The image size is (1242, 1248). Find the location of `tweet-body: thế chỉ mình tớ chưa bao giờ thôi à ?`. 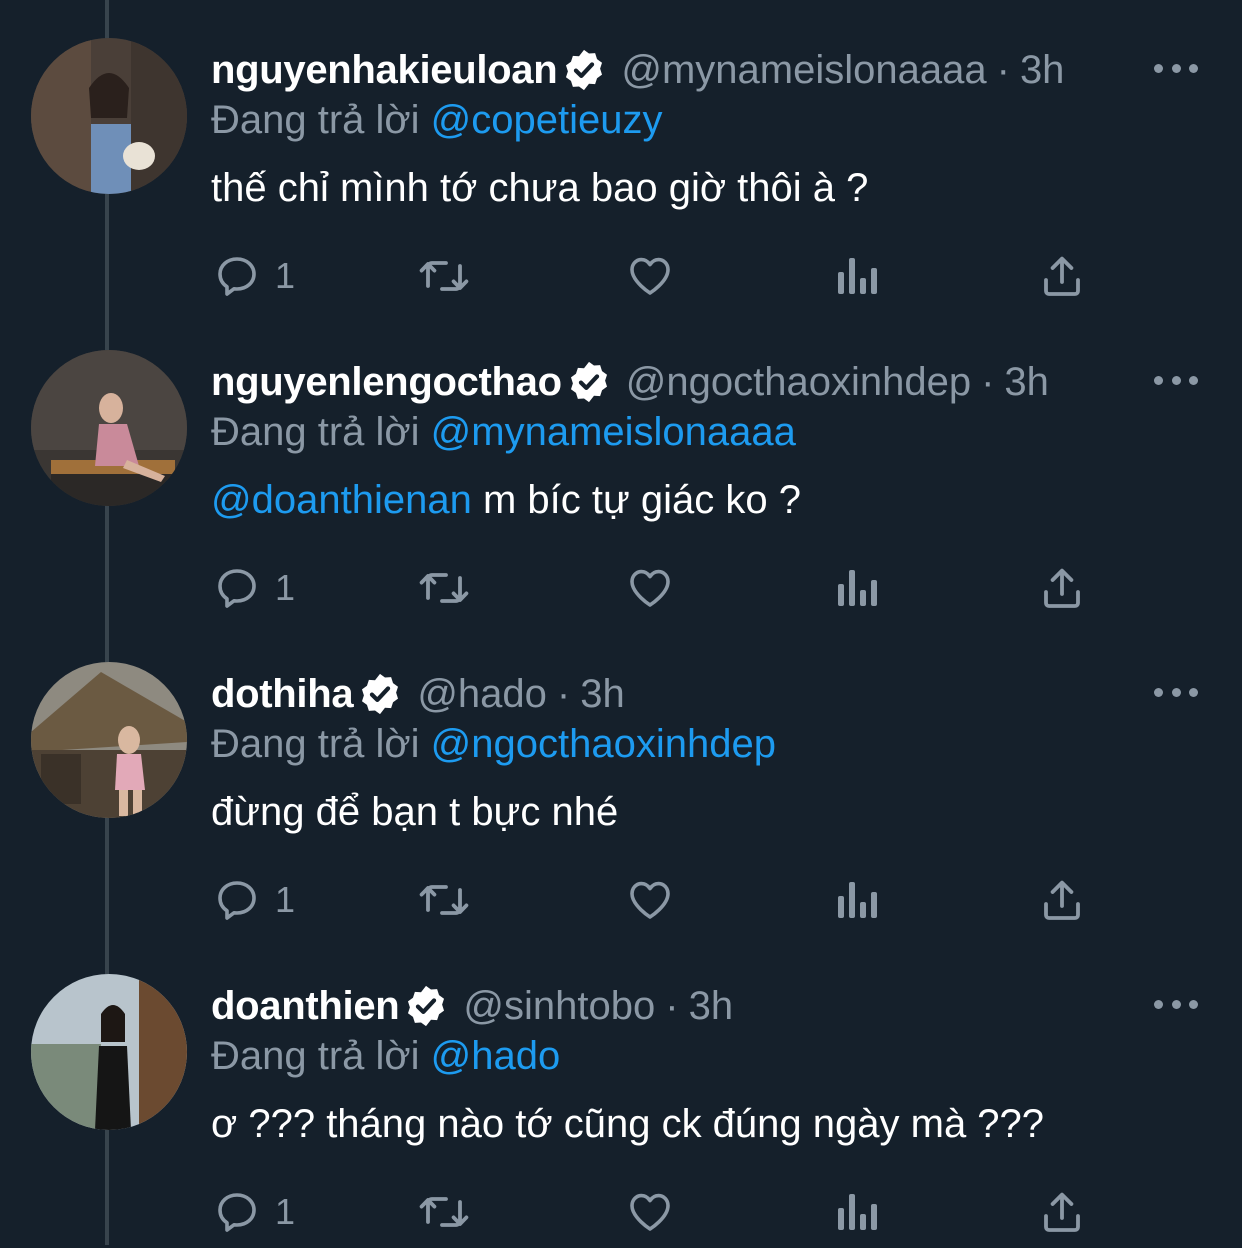

tweet-body: thế chỉ mình tớ chưa bao giờ thôi à ? is located at coordinates (540, 188).